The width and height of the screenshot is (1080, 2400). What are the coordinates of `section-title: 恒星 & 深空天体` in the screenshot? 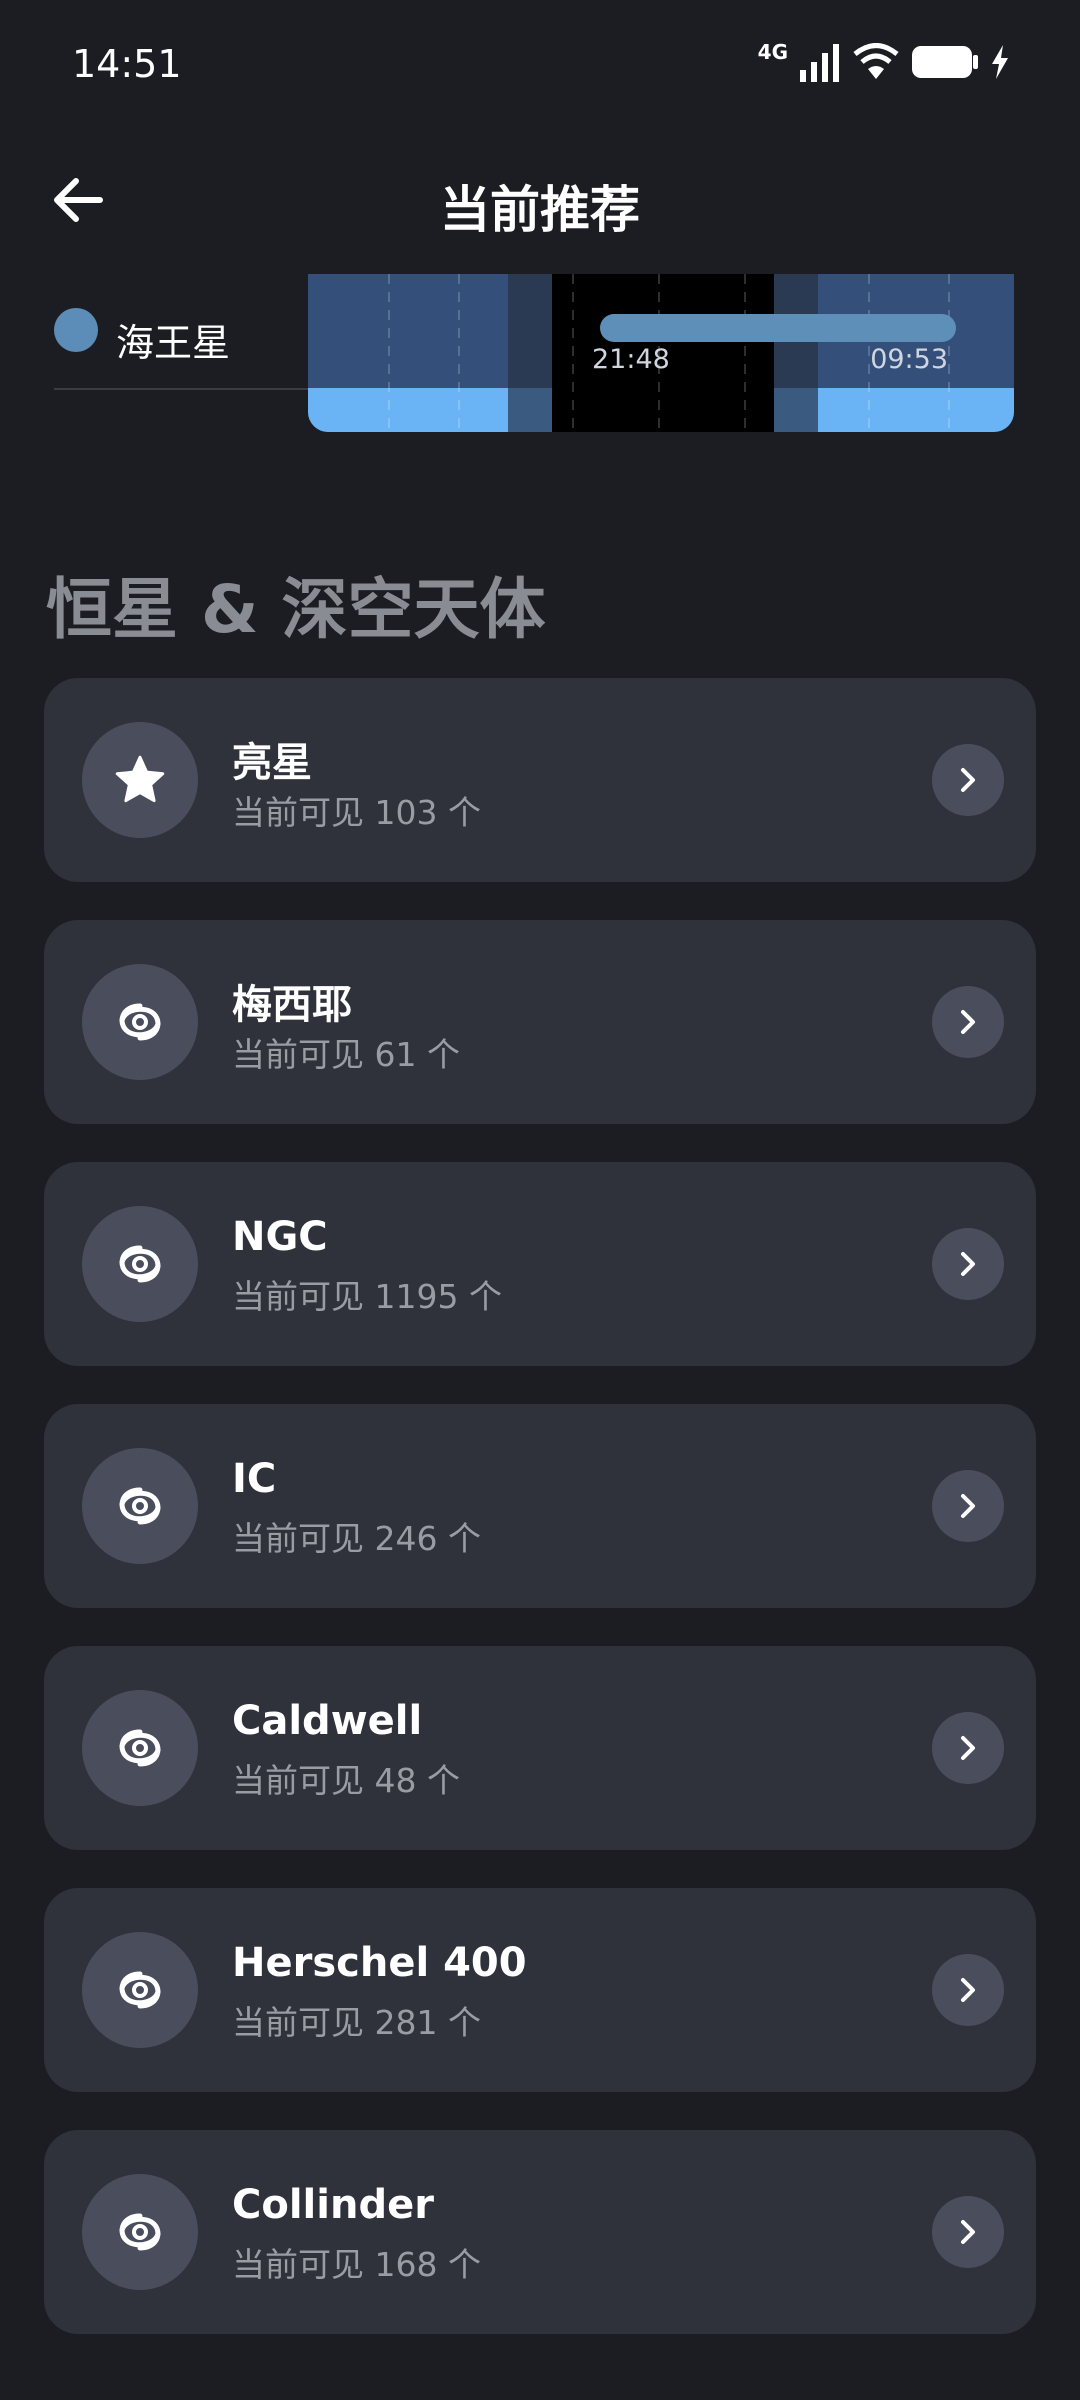 It's located at (296, 609).